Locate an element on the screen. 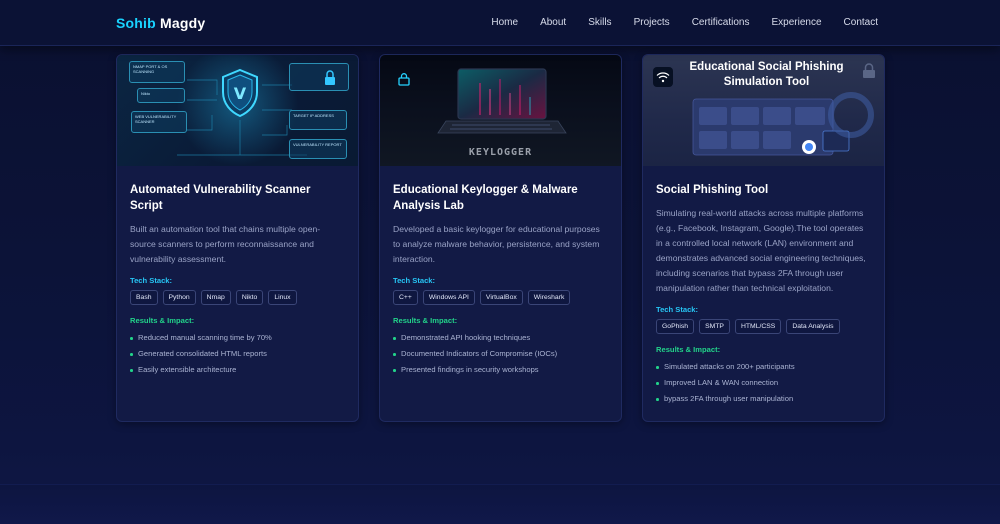 Image resolution: width=1000 pixels, height=524 pixels. tech-chip: SMTP is located at coordinates (714, 326).